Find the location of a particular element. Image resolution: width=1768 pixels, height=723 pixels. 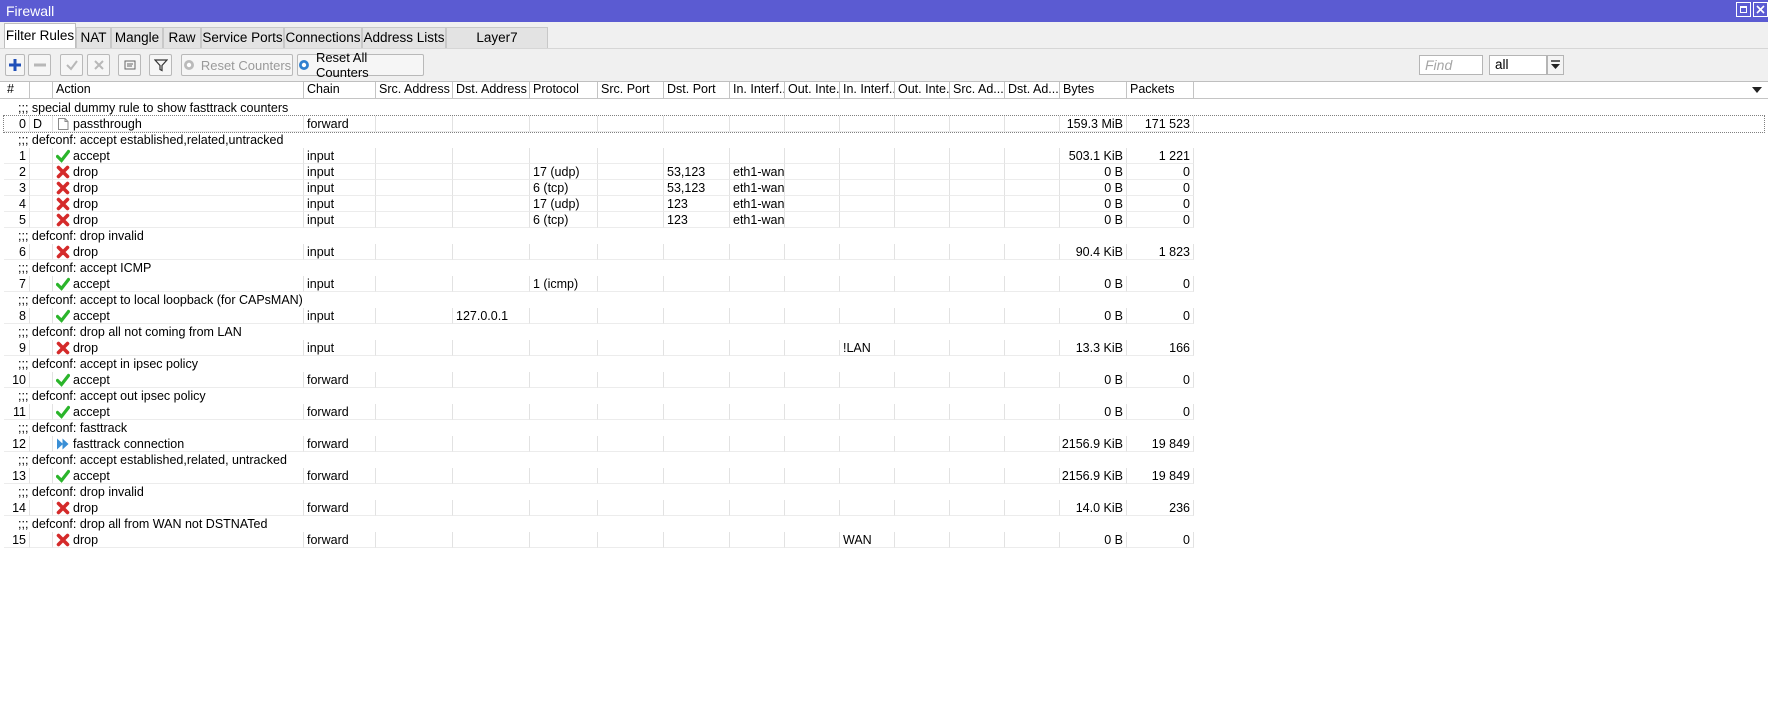

tab-connections: Connections is located at coordinates (323, 37).